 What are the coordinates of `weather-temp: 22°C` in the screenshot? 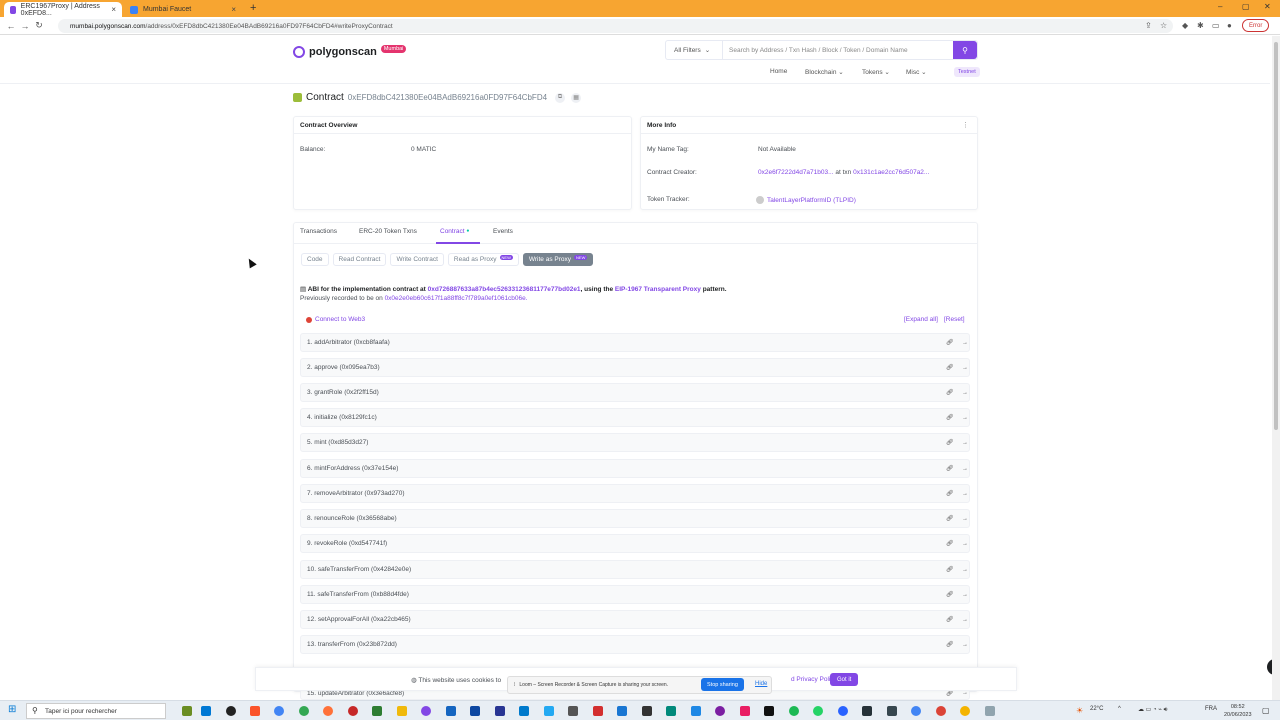 It's located at (1096, 709).